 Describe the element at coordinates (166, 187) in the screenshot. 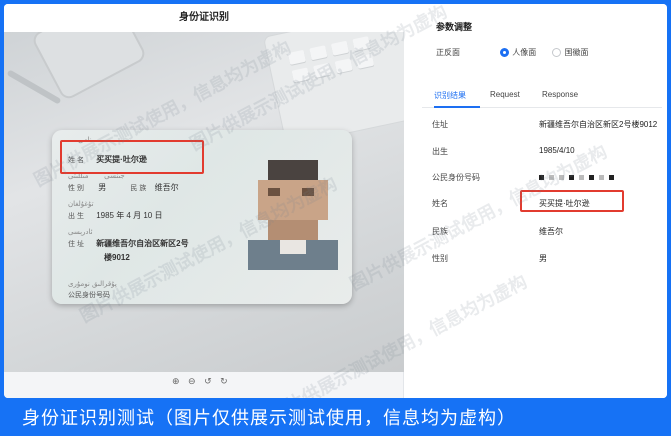

I see `card-ethnic: 维吾尔` at that location.